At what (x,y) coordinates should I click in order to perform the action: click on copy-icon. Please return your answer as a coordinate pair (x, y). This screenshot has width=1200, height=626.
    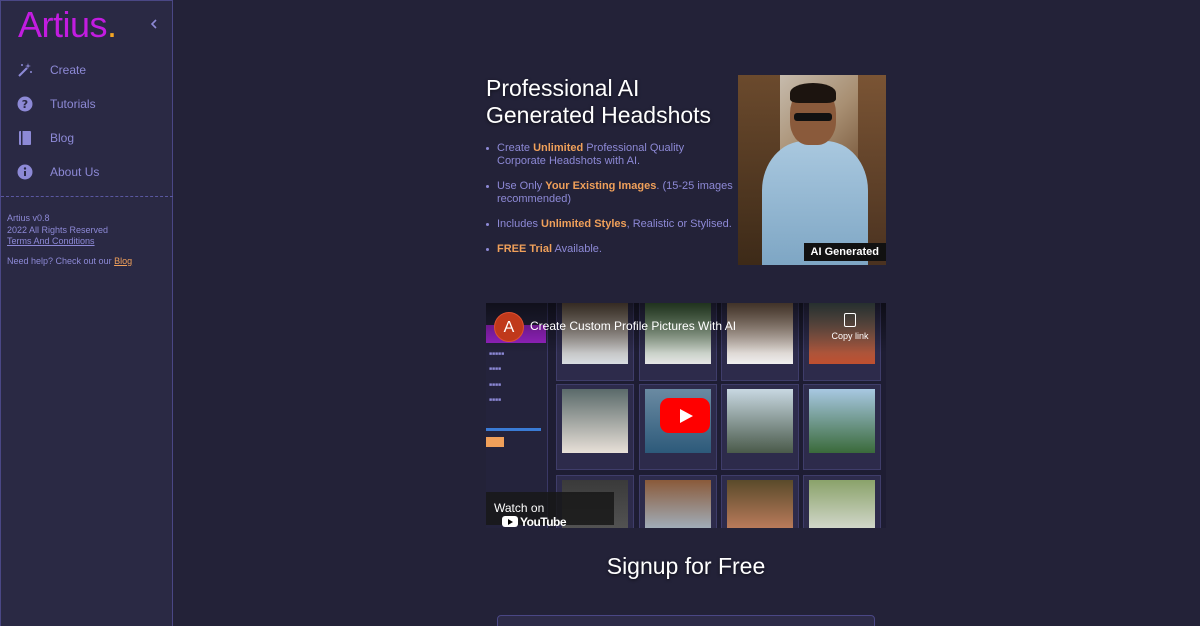
    Looking at the image, I should click on (850, 320).